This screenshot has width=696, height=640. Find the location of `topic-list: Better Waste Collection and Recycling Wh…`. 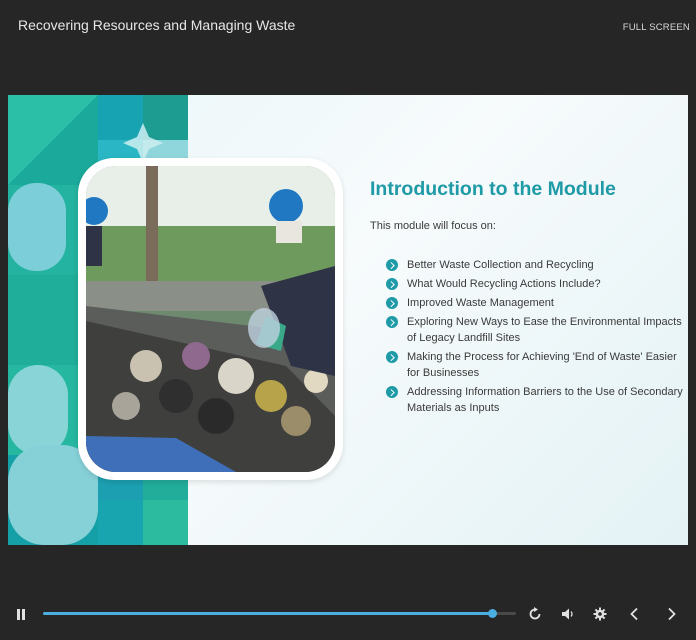

topic-list: Better Waste Collection and Recycling Wh… is located at coordinates (536, 338).